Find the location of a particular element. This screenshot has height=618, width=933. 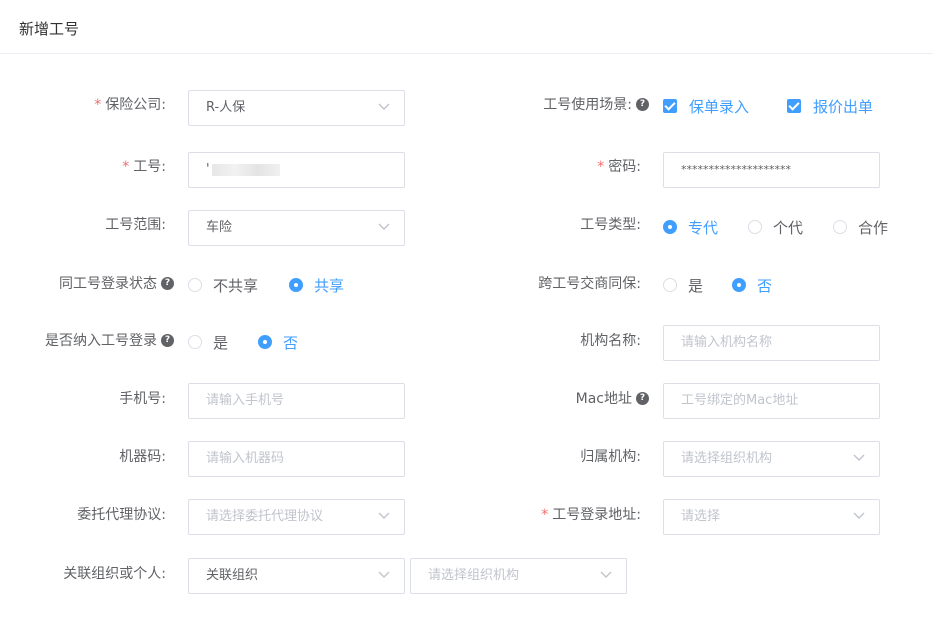

type-label: 工号类型: is located at coordinates (610, 225).